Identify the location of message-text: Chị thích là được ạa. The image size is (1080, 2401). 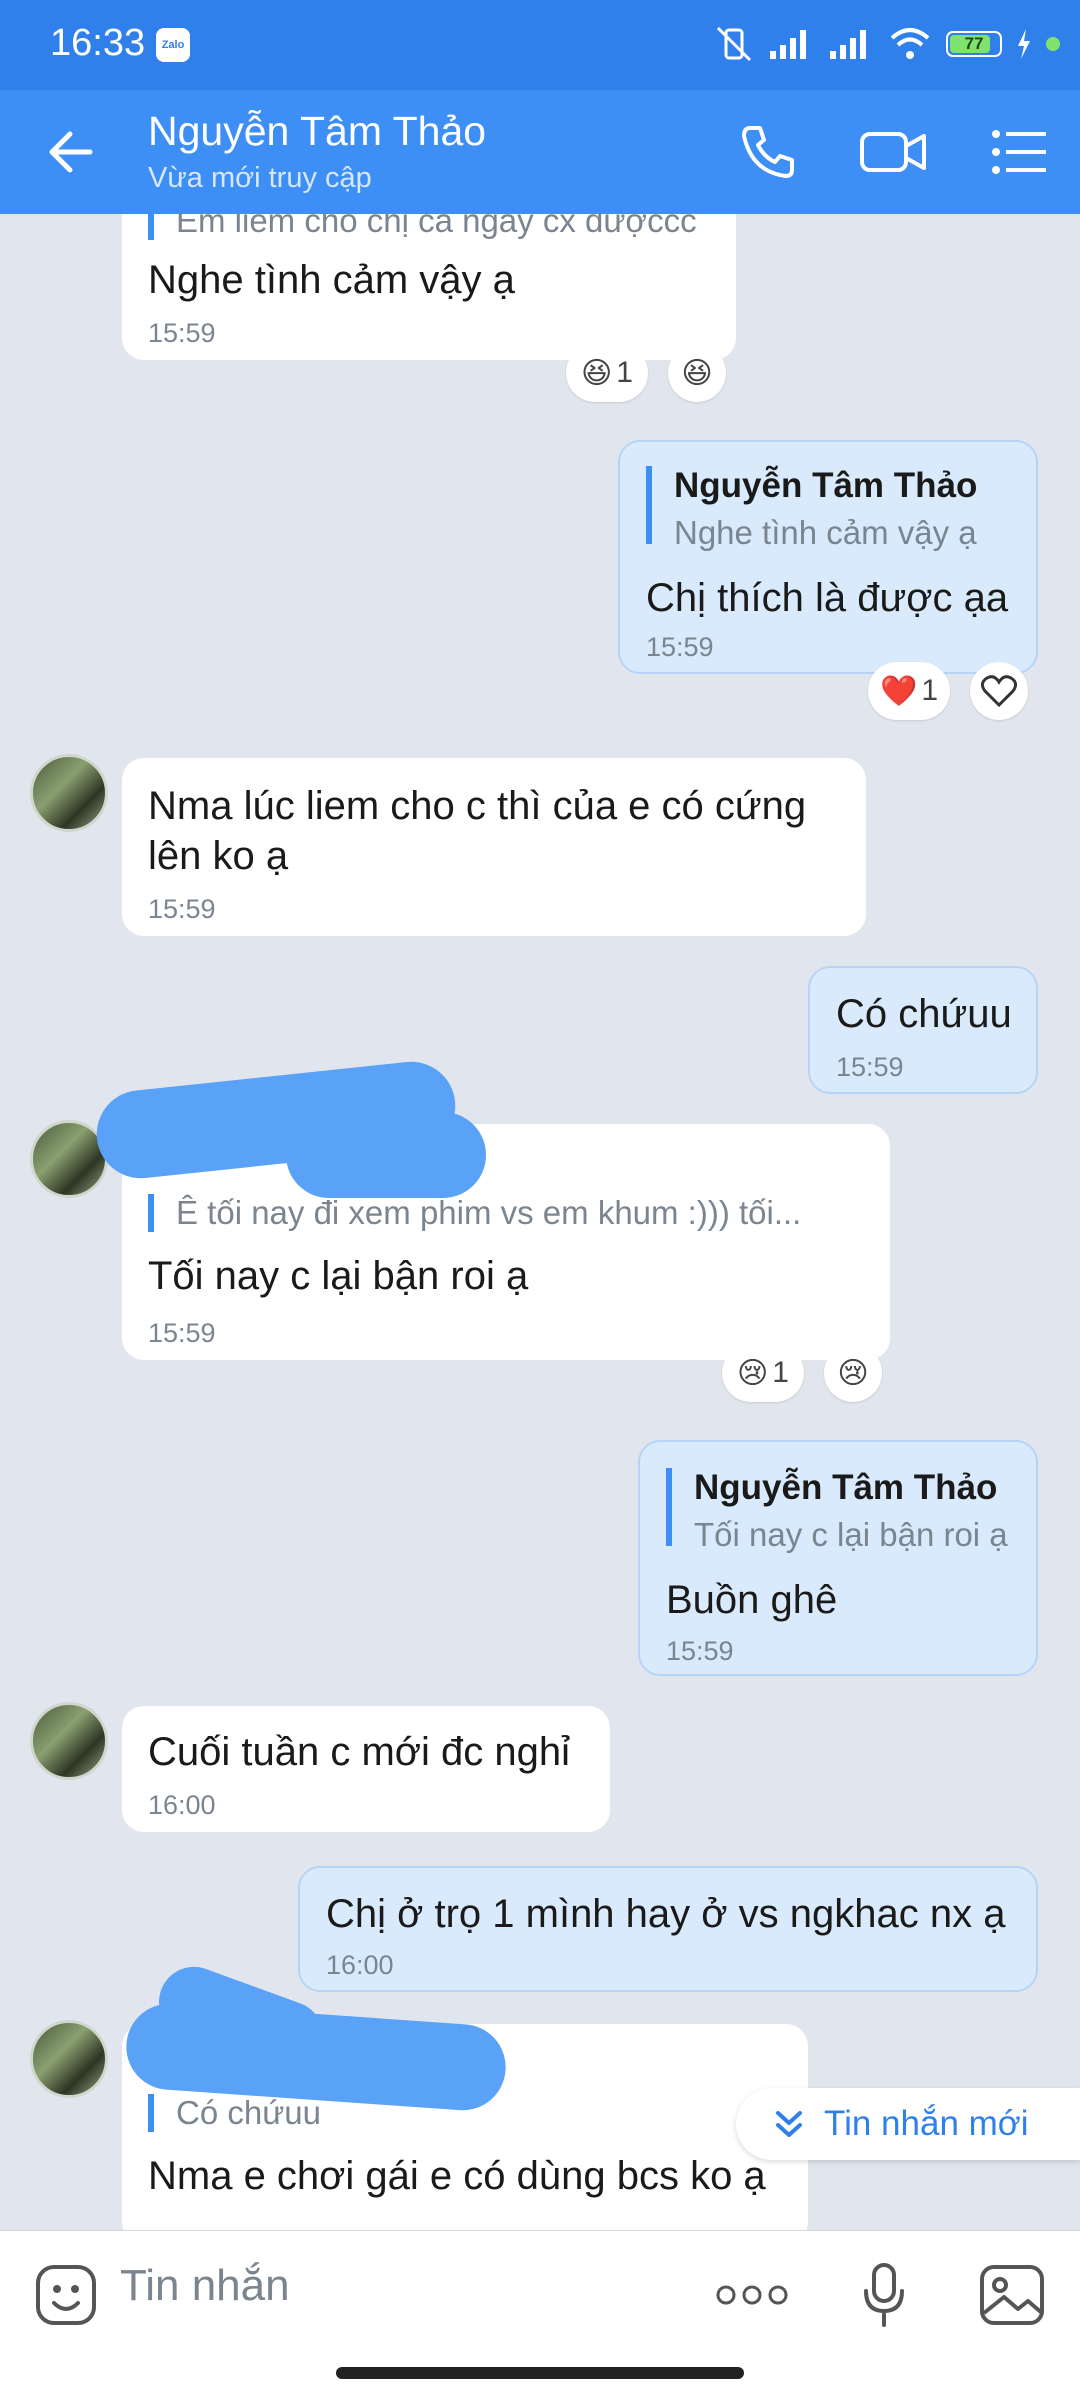
(827, 598).